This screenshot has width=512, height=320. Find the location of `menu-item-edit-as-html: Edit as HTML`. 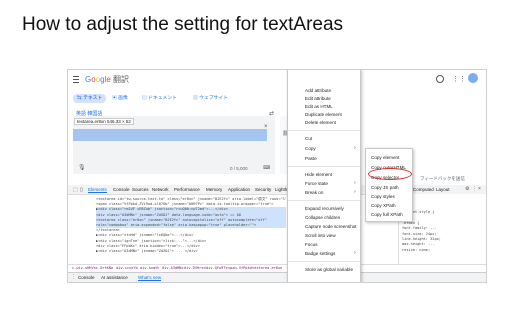

menu-item-edit-as-html: Edit as HTML is located at coordinates (319, 106).